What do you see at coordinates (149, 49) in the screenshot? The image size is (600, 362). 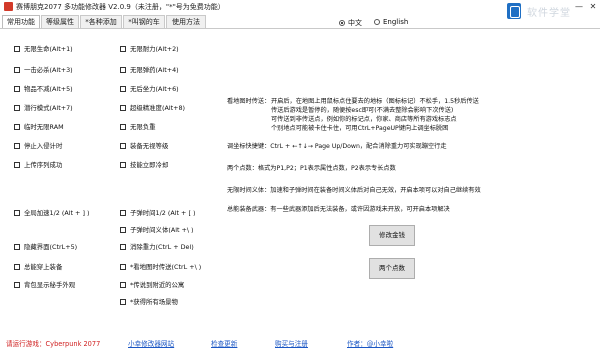 I see `cb-infinite-stamina: 无限耐力(Alt+2)` at bounding box center [149, 49].